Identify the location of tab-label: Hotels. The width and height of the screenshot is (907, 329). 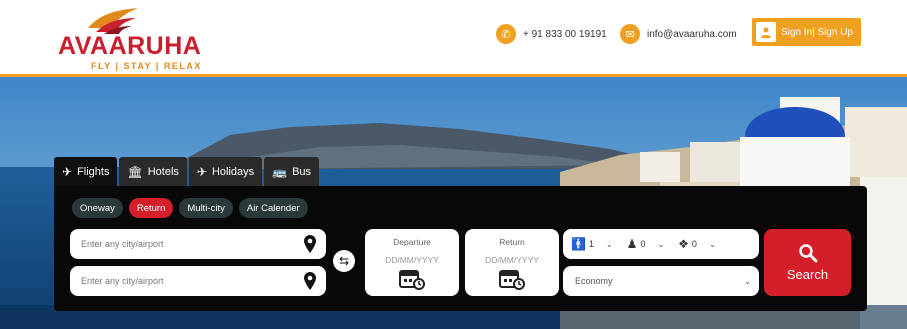
(163, 171).